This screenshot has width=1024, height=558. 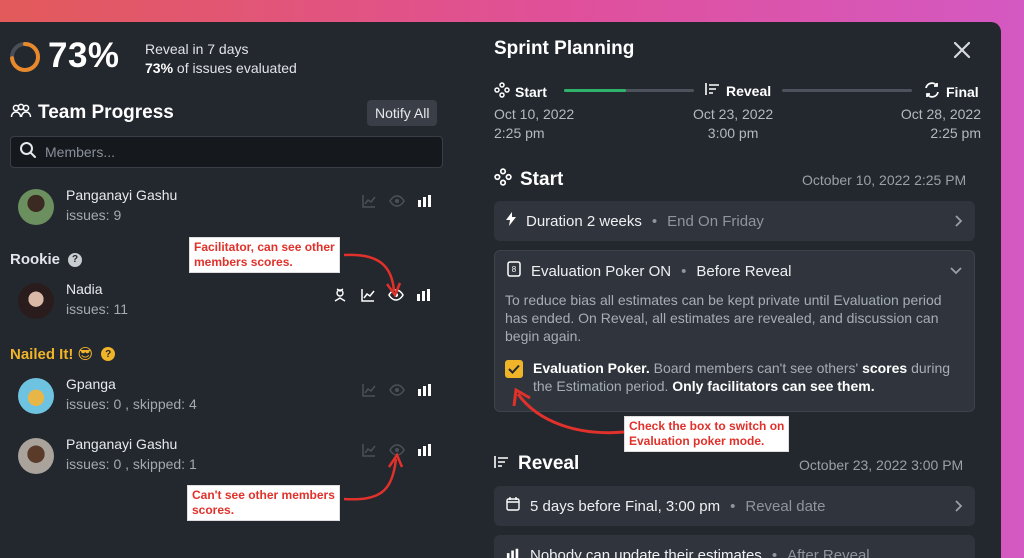 I want to click on reveal-date: Oct 23, 2022 3:00 pm, so click(x=733, y=123).